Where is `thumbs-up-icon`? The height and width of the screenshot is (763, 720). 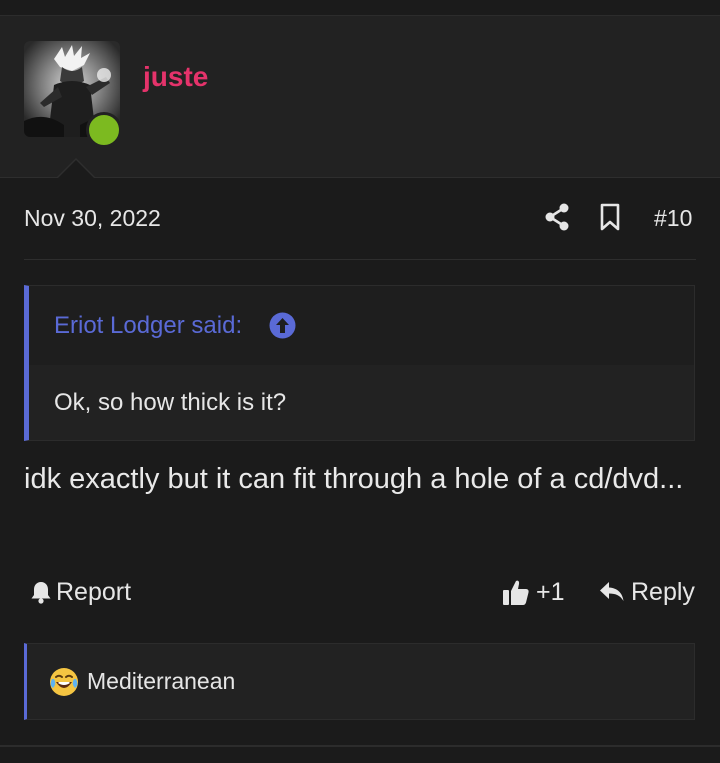 thumbs-up-icon is located at coordinates (516, 592).